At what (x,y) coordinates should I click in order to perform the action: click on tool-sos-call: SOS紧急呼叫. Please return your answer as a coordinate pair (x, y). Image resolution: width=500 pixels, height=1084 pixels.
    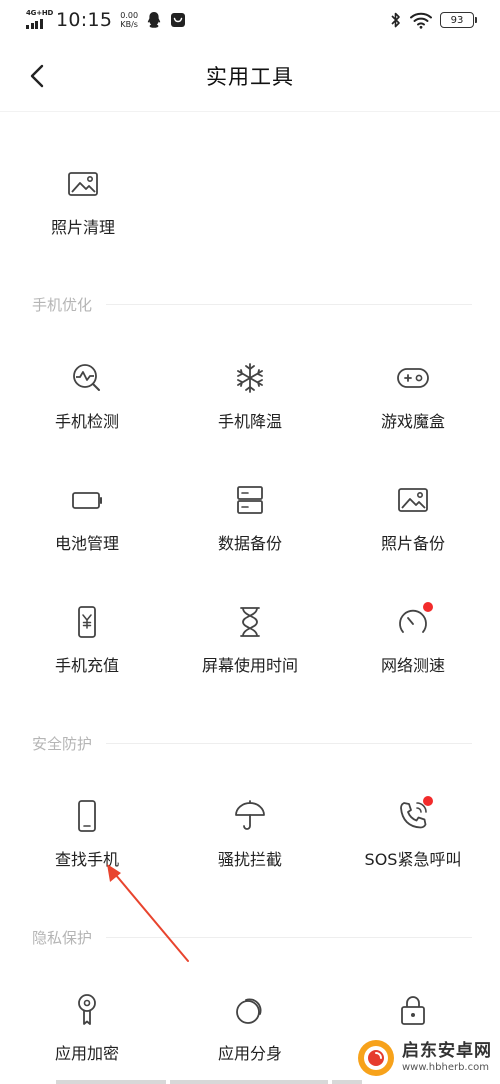
    Looking at the image, I should click on (413, 847).